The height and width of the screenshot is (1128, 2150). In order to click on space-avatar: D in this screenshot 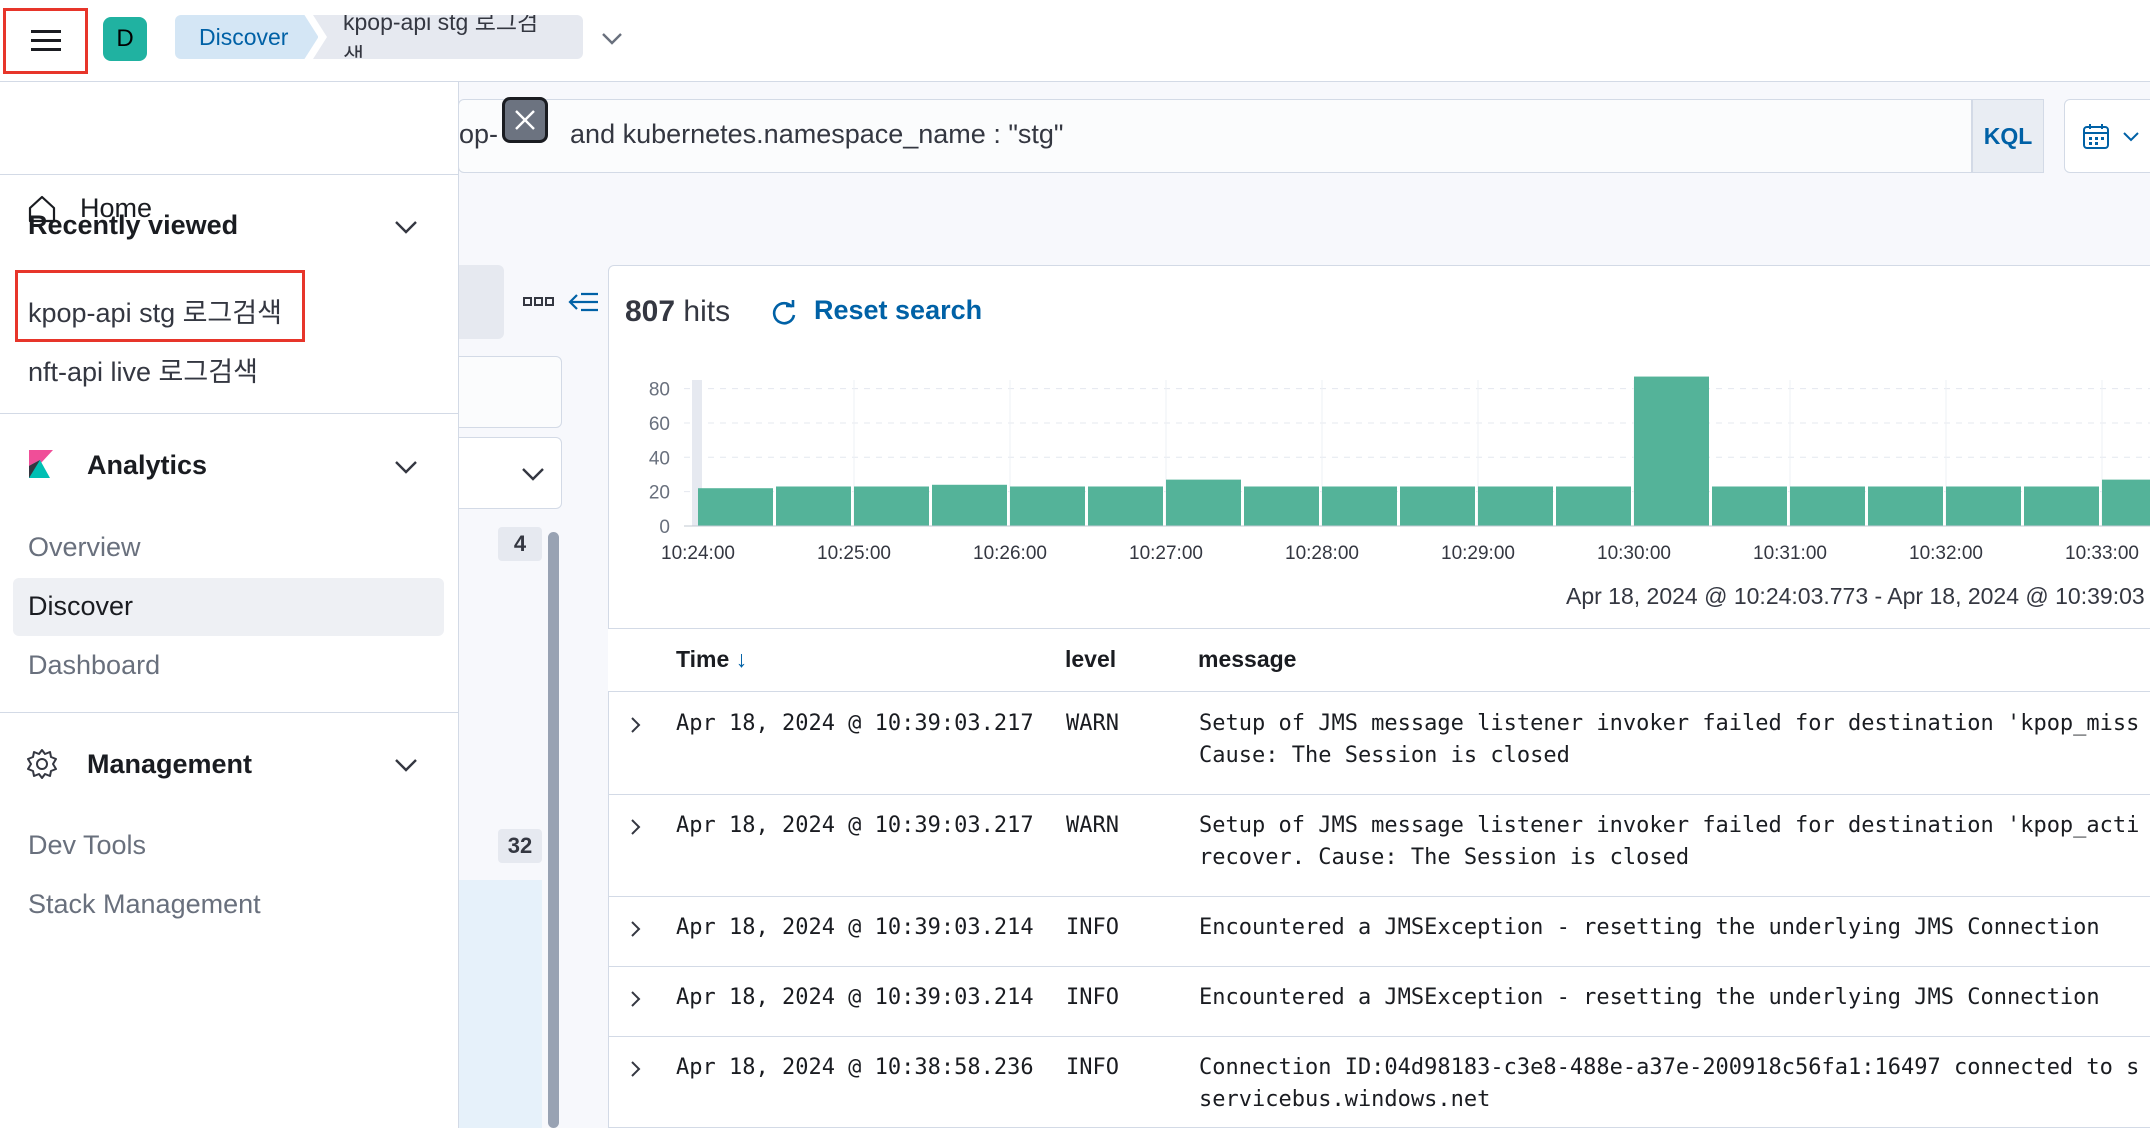, I will do `click(125, 39)`.